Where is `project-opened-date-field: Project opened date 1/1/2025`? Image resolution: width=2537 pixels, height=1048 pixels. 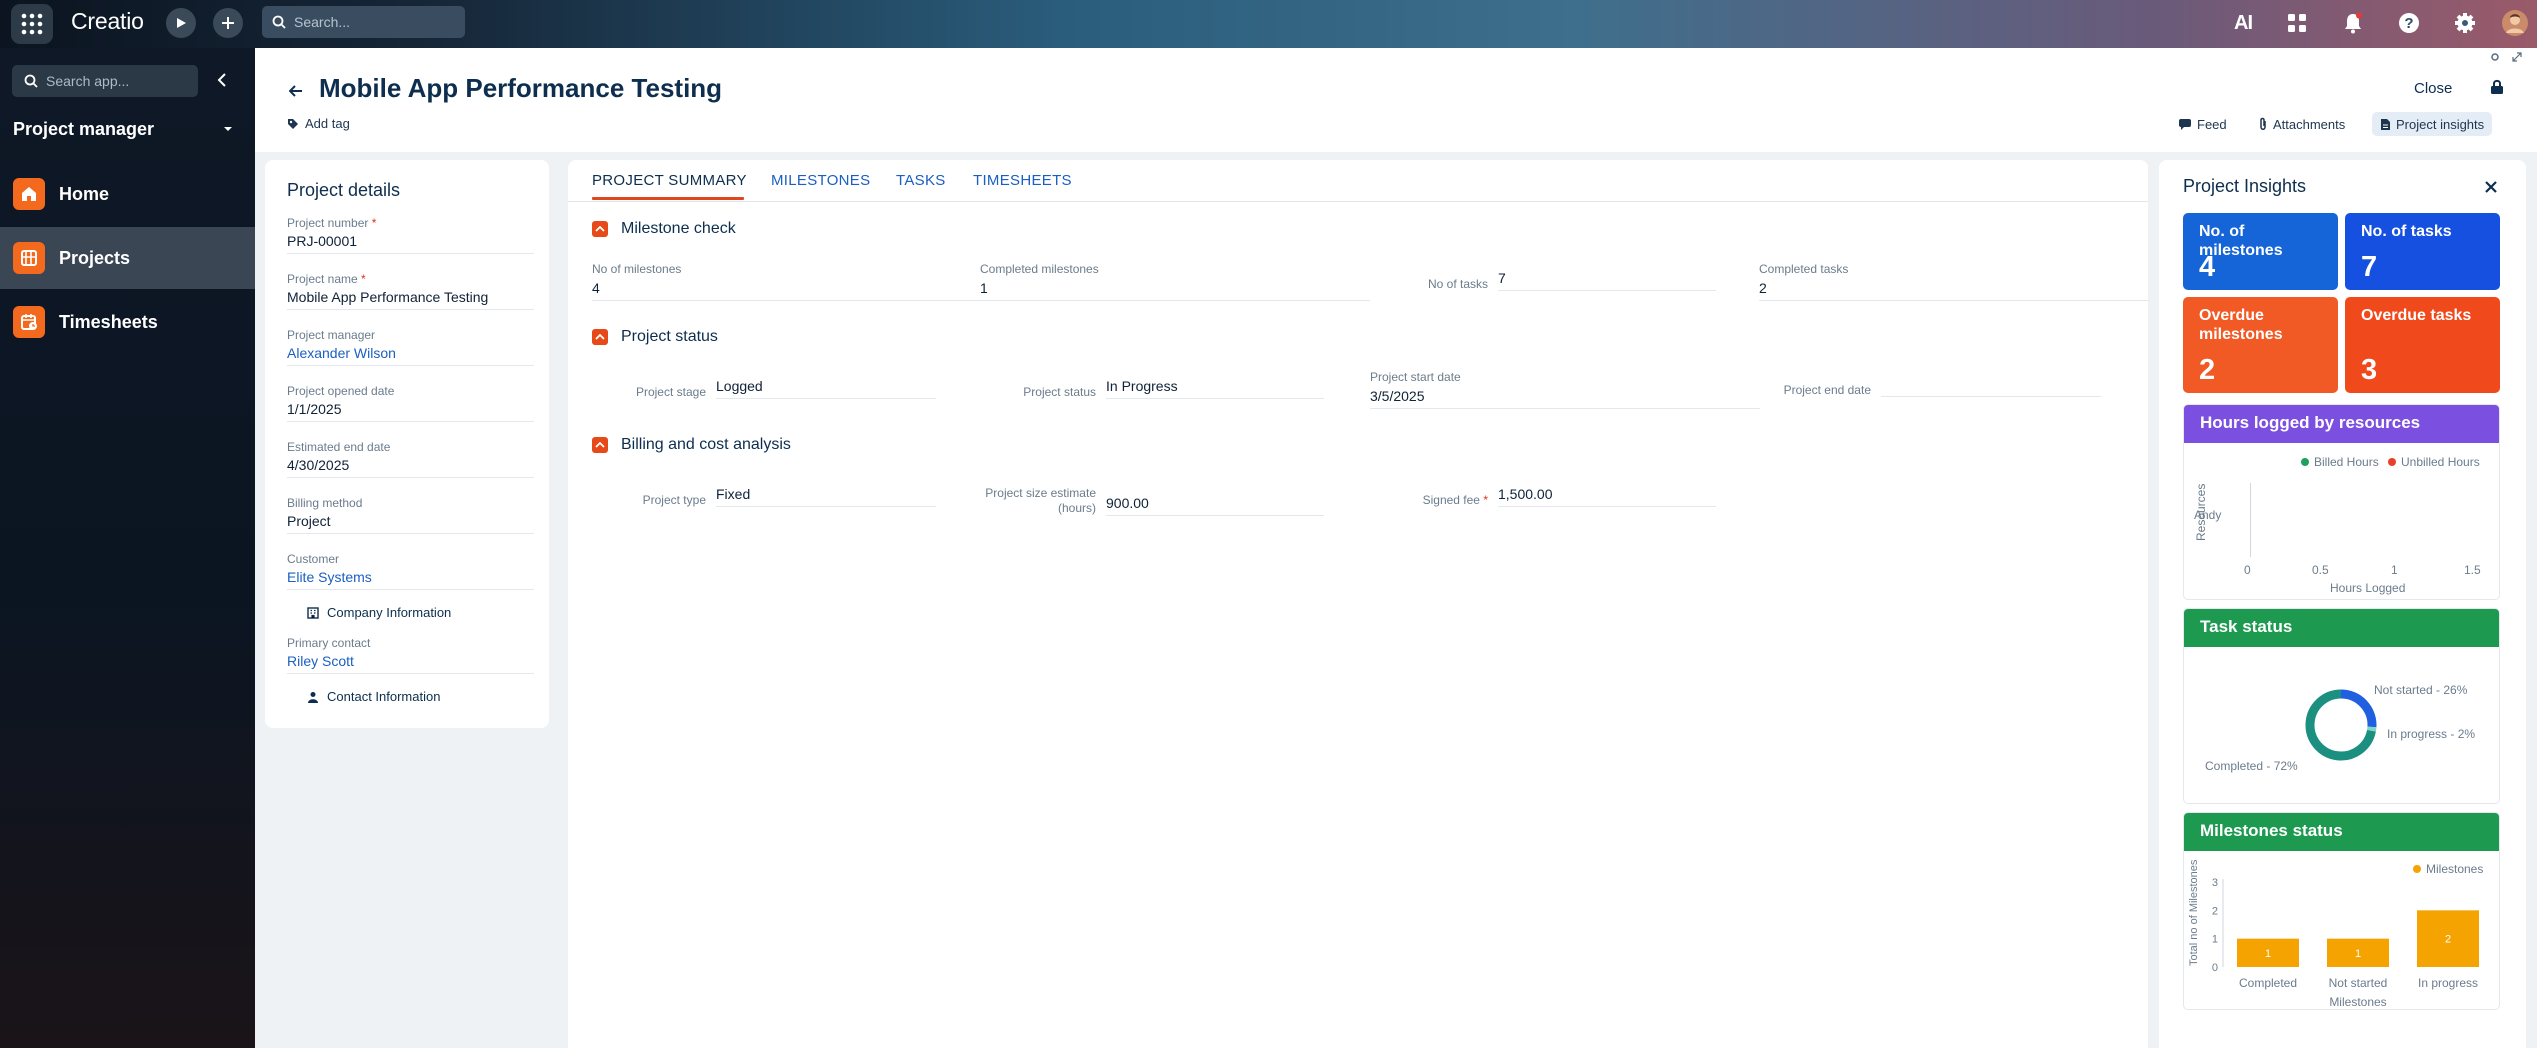 project-opened-date-field: Project opened date 1/1/2025 is located at coordinates (410, 403).